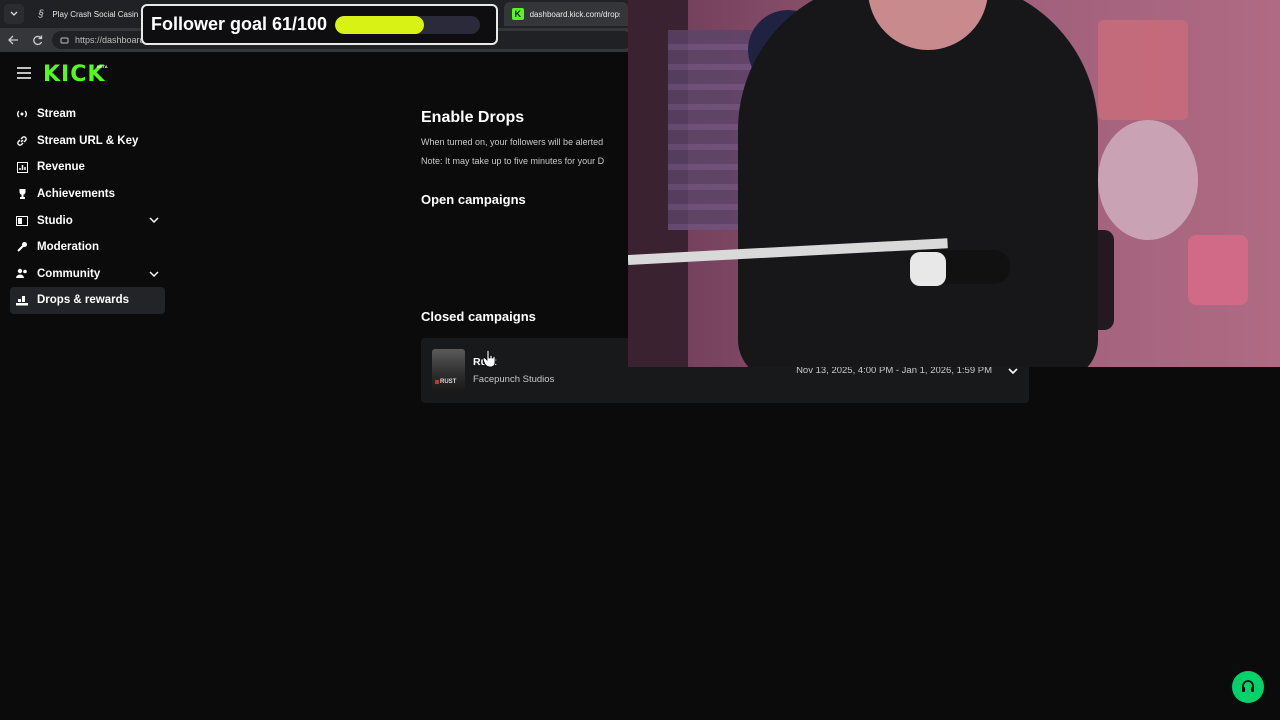 The width and height of the screenshot is (1280, 720). I want to click on closed-campaigns-heading: Closed campaigns, so click(478, 316).